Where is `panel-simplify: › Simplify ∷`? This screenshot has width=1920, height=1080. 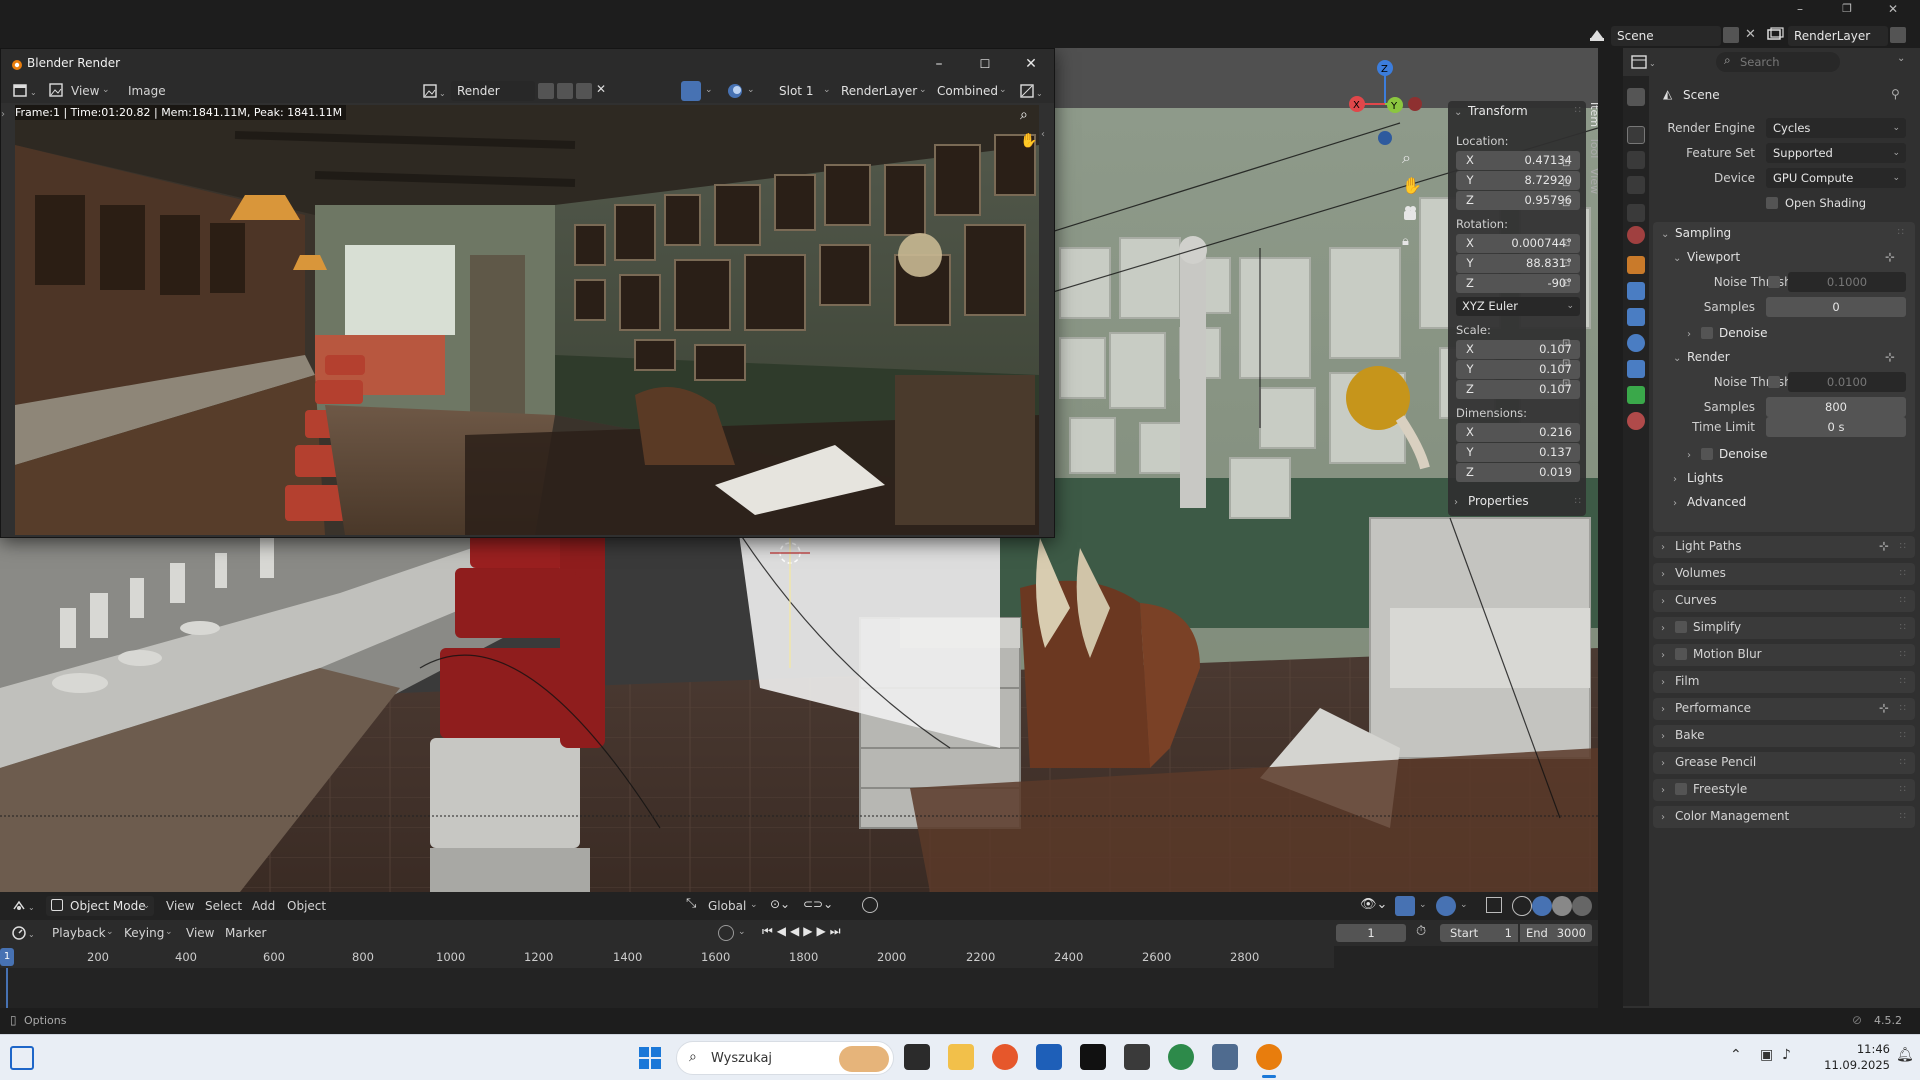
panel-simplify: › Simplify ∷ is located at coordinates (1784, 628).